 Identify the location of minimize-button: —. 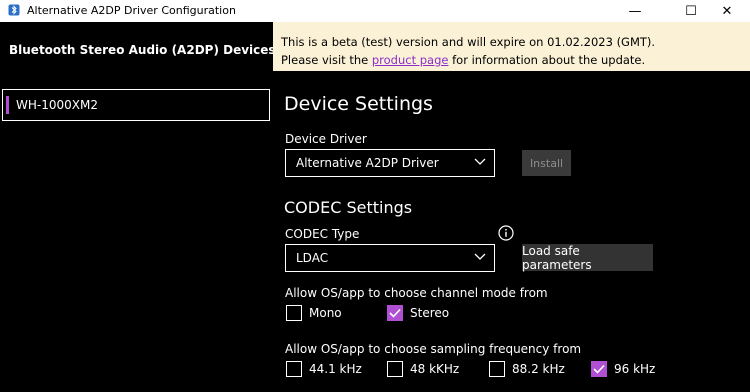
(635, 11).